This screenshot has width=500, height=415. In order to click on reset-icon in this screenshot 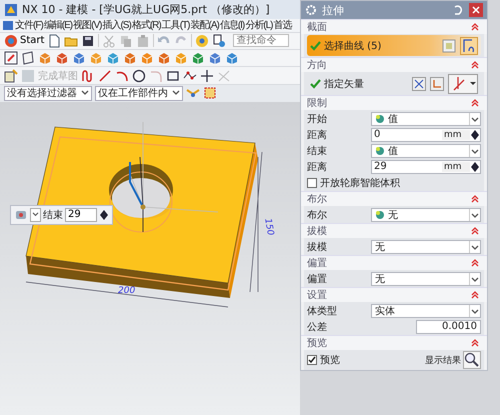, I will do `click(458, 10)`.